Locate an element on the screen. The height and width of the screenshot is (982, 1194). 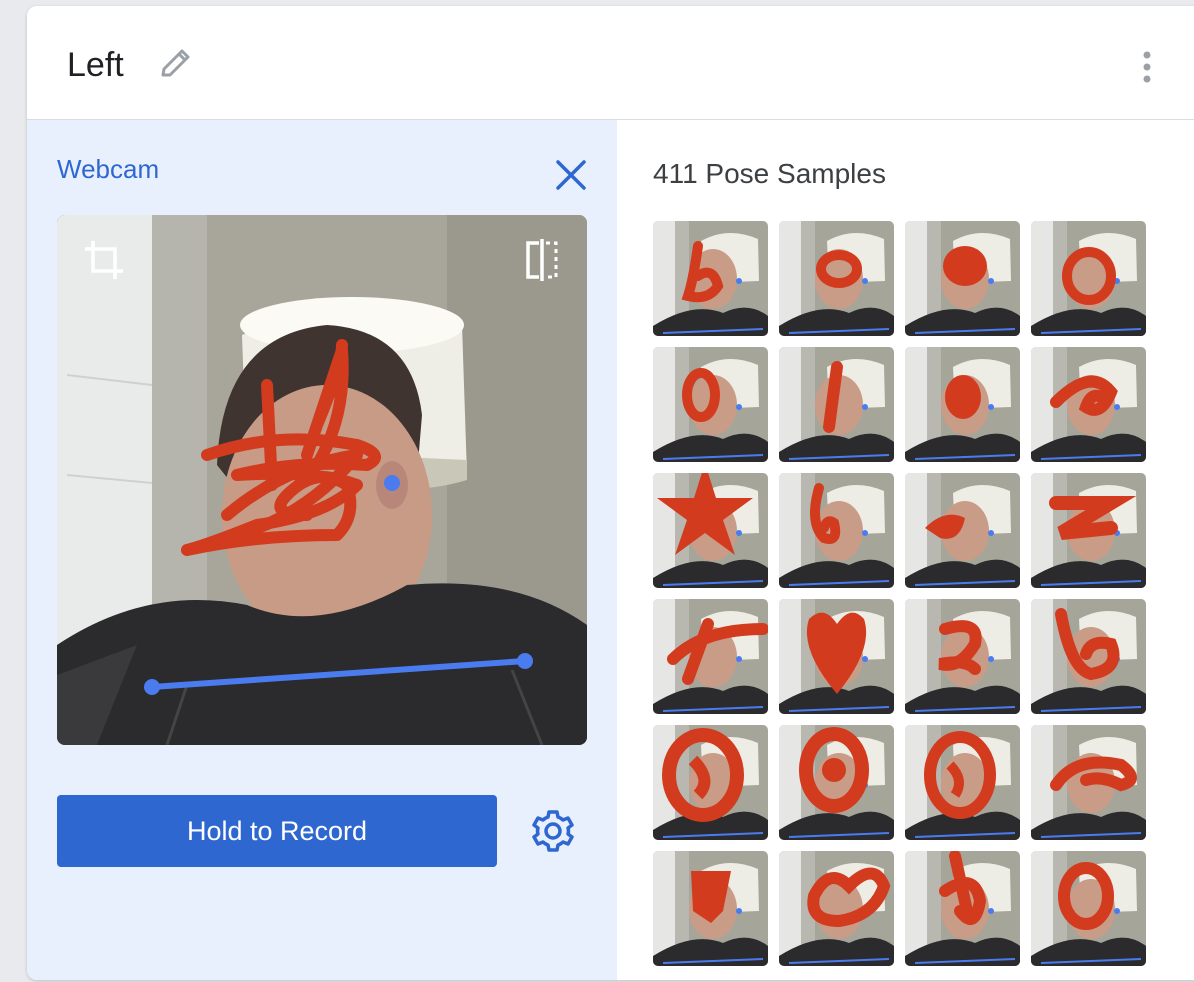
class-title: Left is located at coordinates (95, 65).